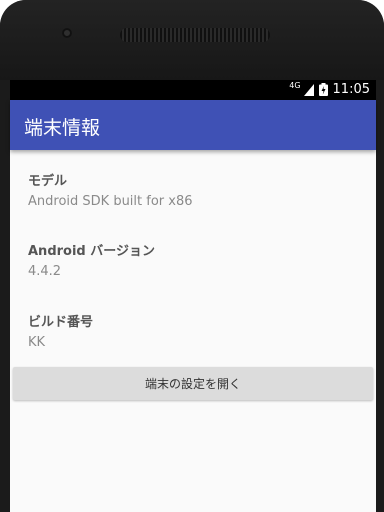 The width and height of the screenshot is (384, 512). What do you see at coordinates (195, 35) in the screenshot?
I see `earpiece-speaker` at bounding box center [195, 35].